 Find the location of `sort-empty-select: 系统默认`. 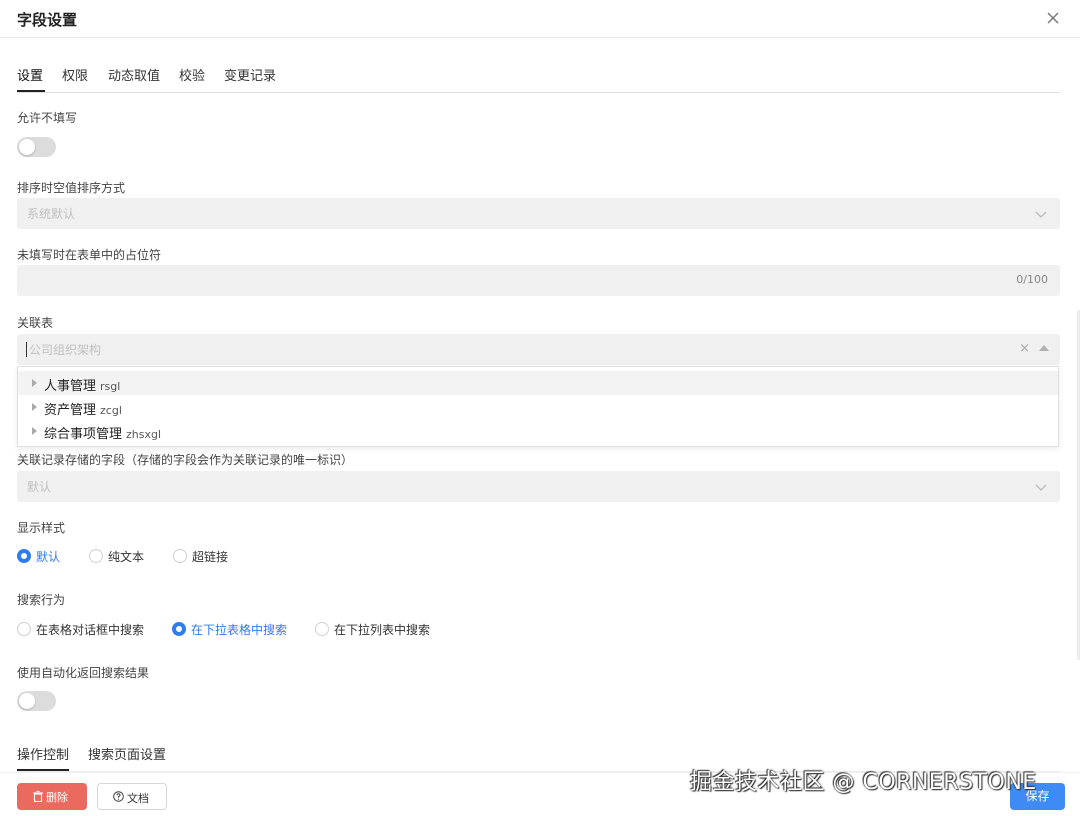

sort-empty-select: 系统默认 is located at coordinates (538, 213).